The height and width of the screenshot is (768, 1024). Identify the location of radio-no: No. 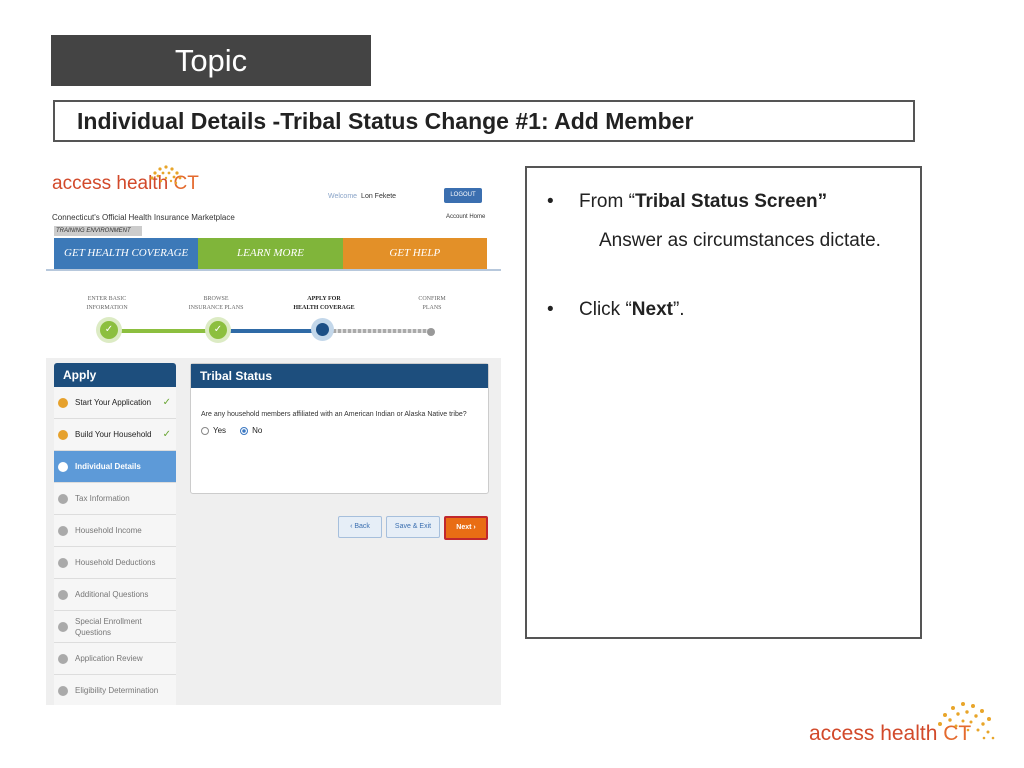
(251, 430).